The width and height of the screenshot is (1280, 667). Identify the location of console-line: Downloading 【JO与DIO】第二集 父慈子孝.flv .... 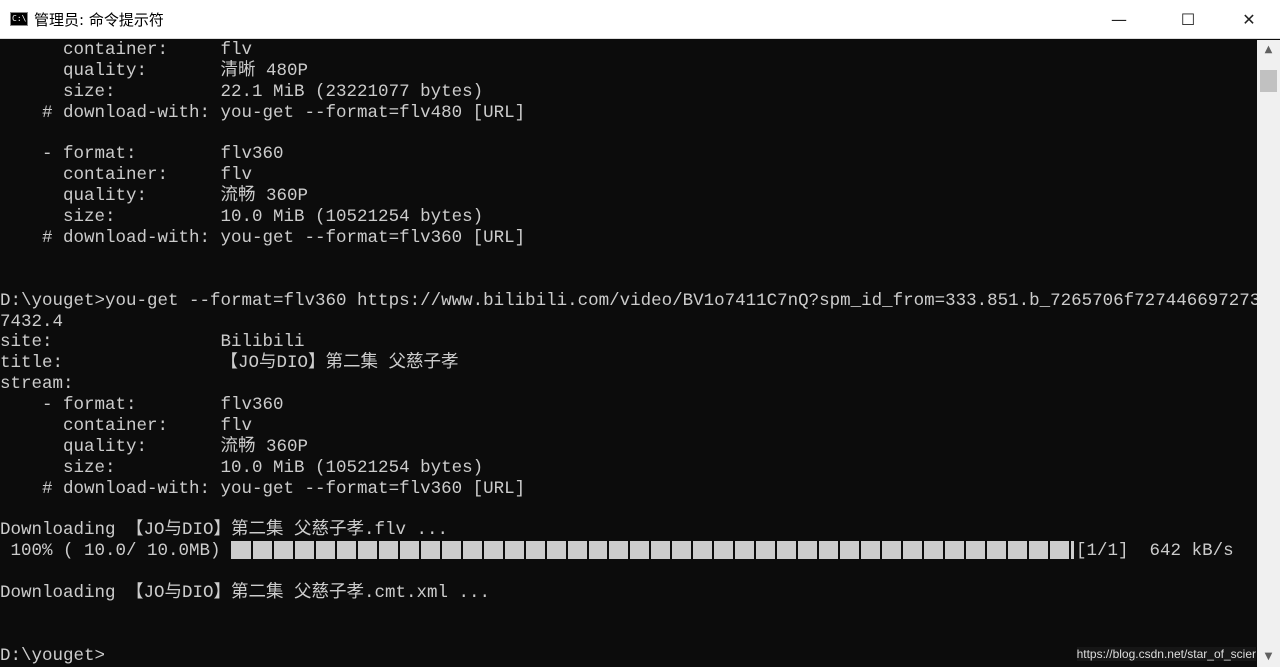
(224, 530).